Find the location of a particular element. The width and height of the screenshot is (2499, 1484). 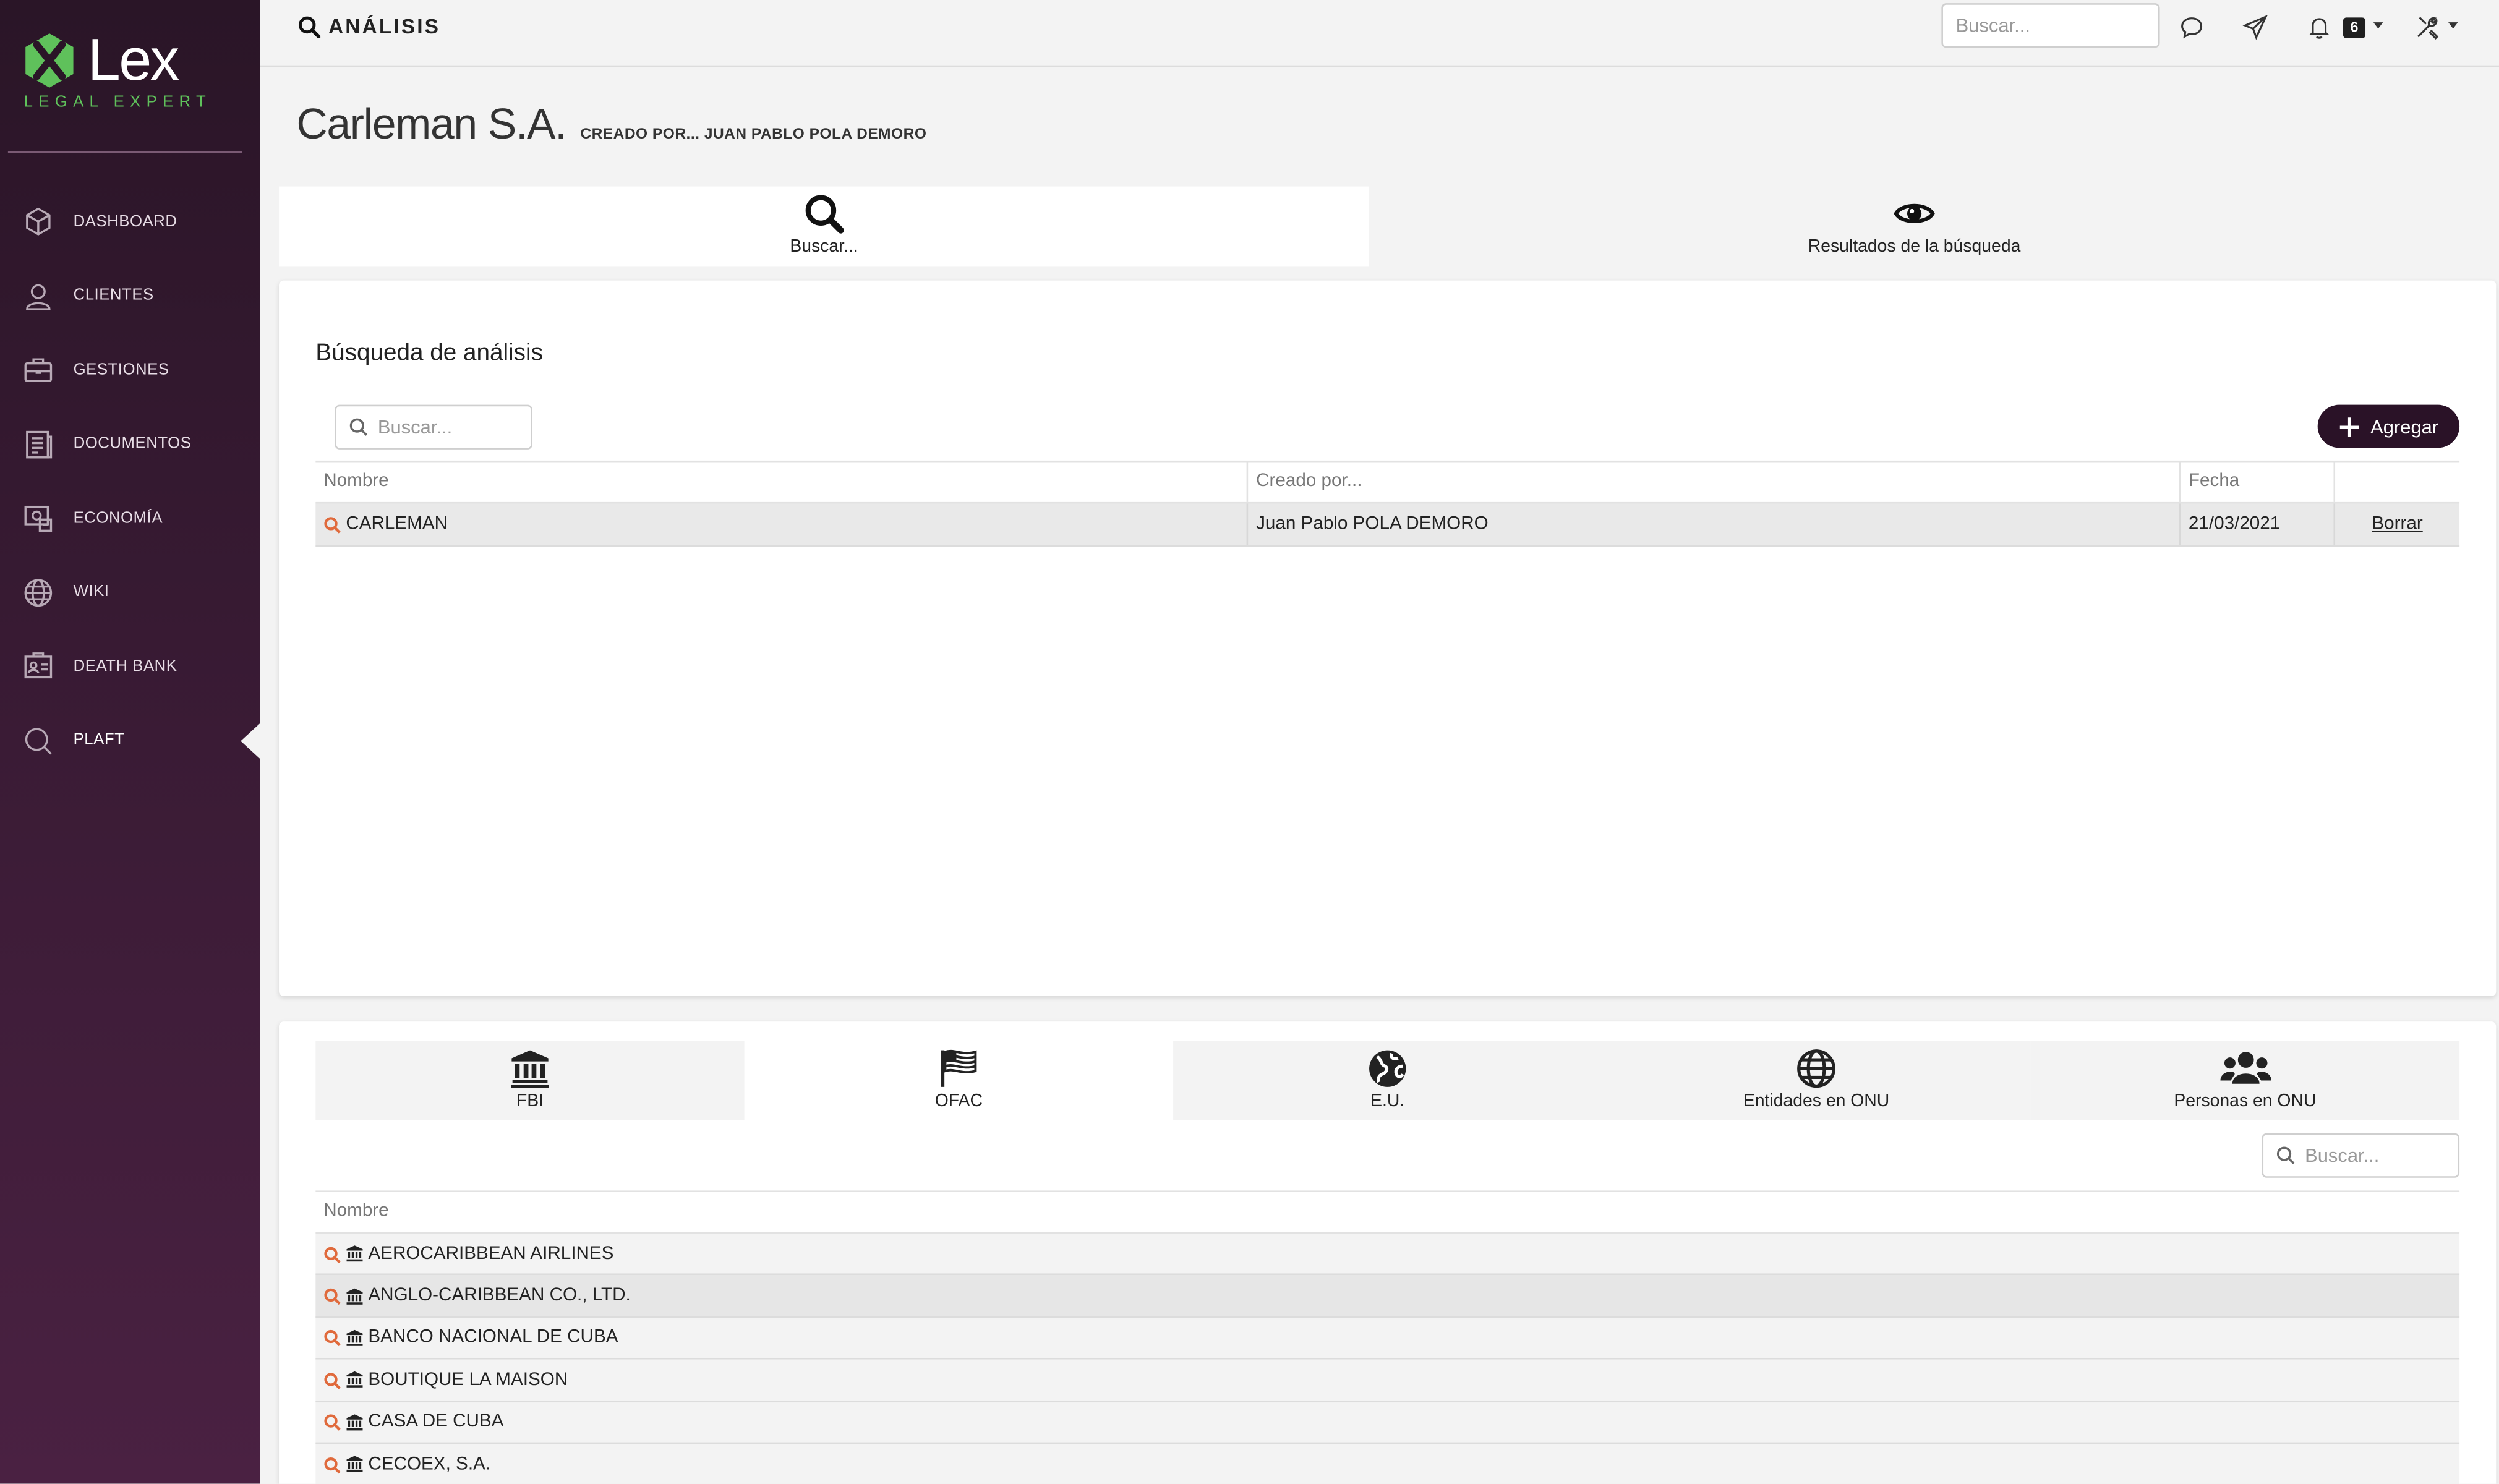

tab-resultados: Resultados de la búsqueda is located at coordinates (1914, 226).